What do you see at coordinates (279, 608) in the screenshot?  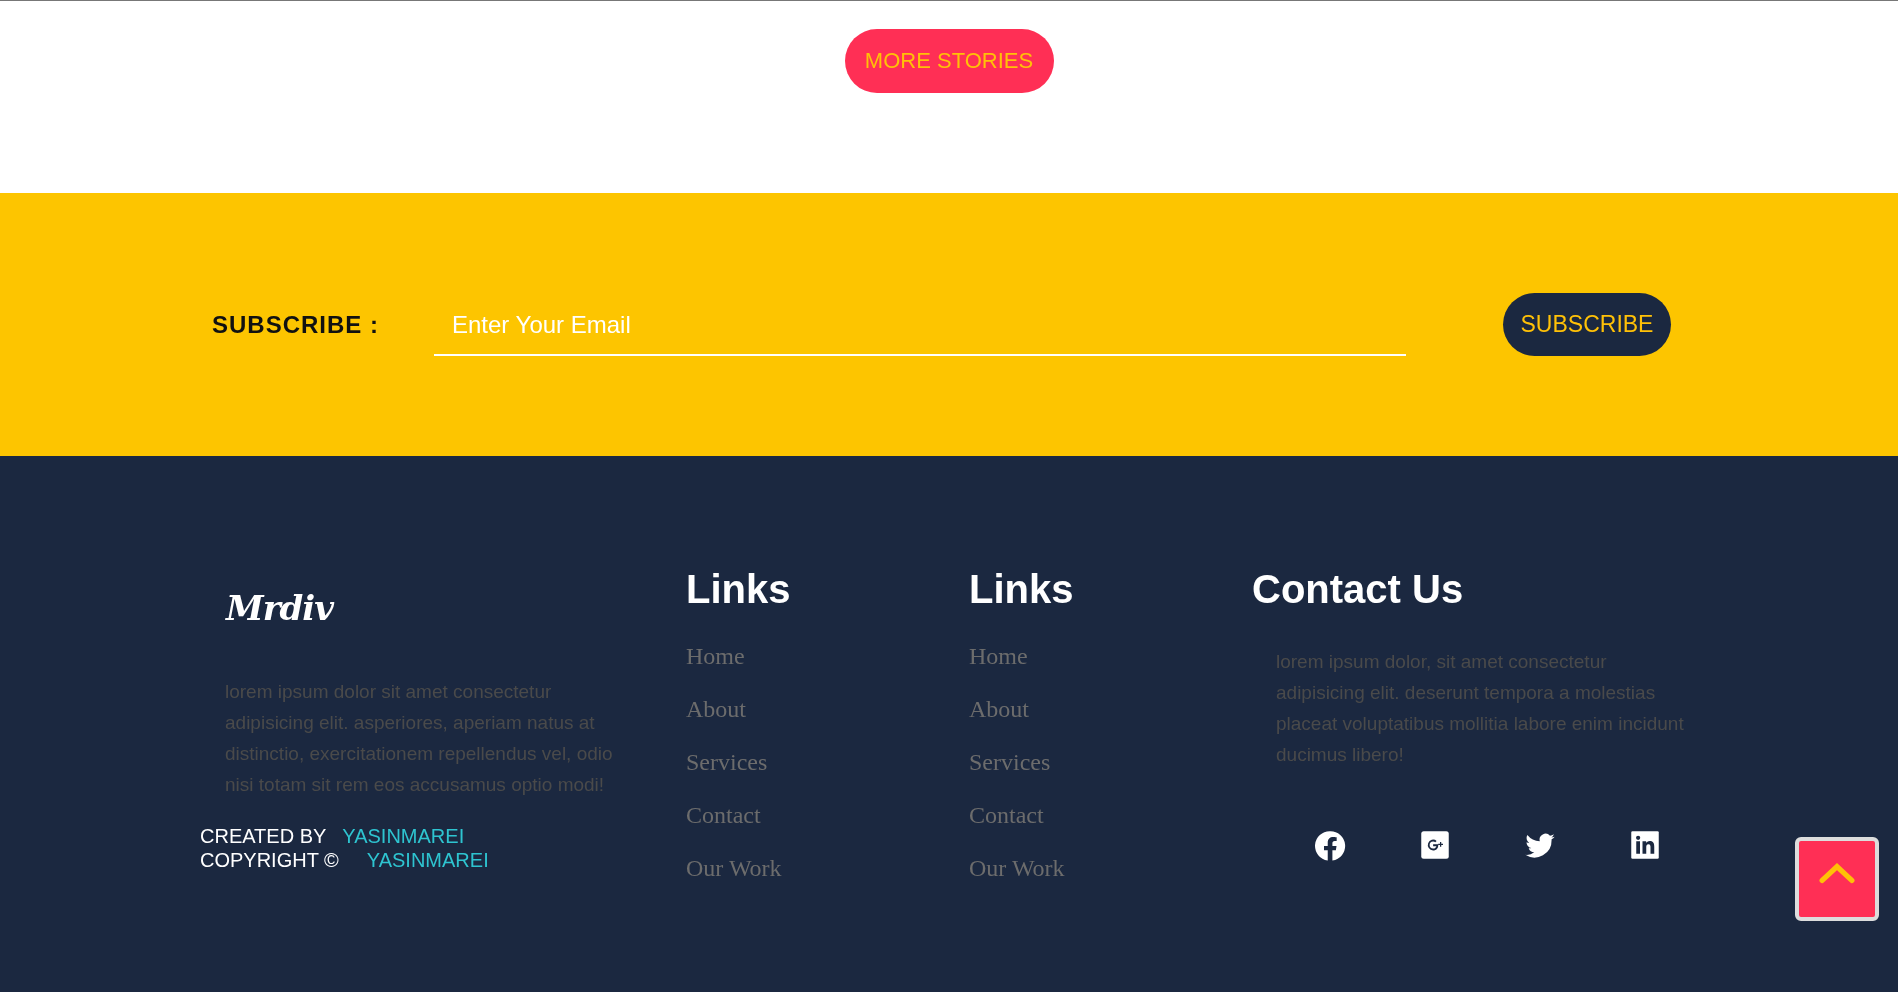 I see `logo: Mrdiv` at bounding box center [279, 608].